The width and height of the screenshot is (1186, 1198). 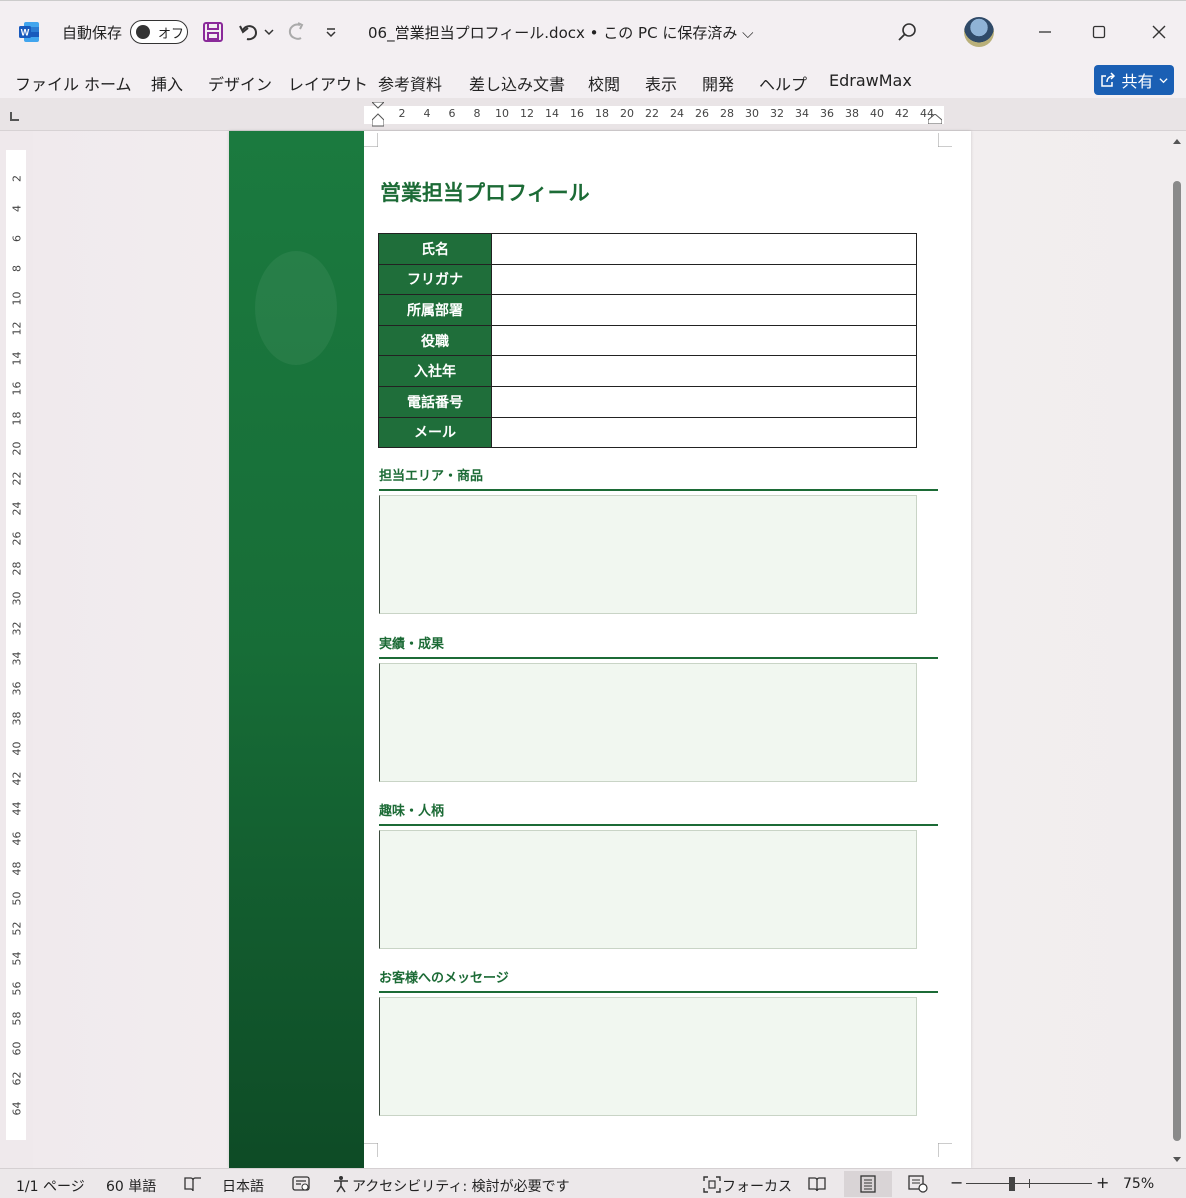 I want to click on horizontal-ruler: 2 4 6 8 10 12 14 16 18 20 22 24 26 28 30 32 34 36 38 40 42 44, so click(x=654, y=114).